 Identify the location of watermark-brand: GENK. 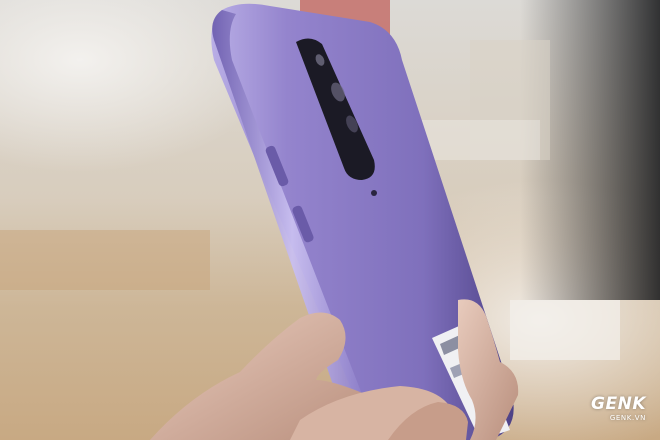
(618, 404).